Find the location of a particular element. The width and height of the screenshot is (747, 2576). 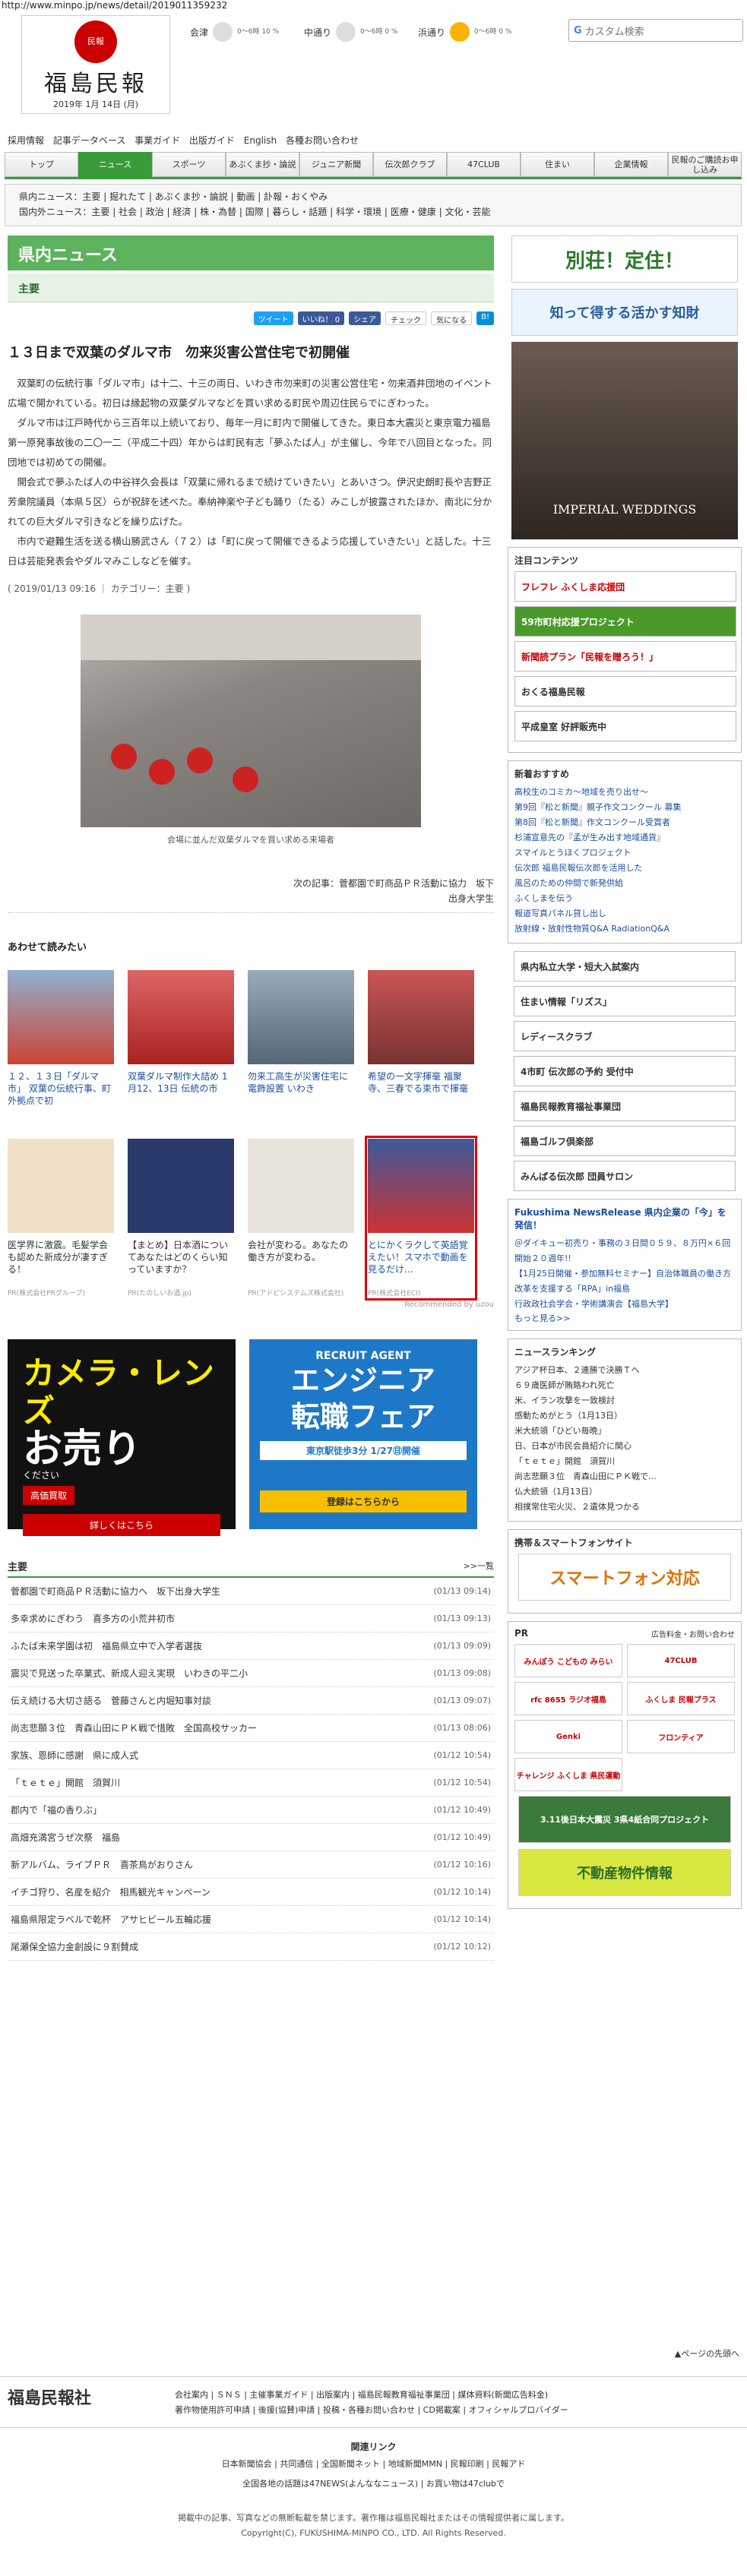

toplink: 出版ガイド is located at coordinates (212, 140).